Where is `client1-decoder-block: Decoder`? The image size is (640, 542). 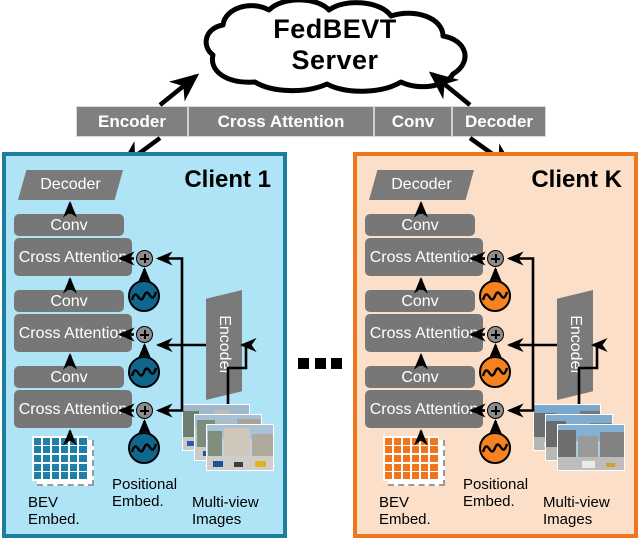 client1-decoder-block: Decoder is located at coordinates (70, 185).